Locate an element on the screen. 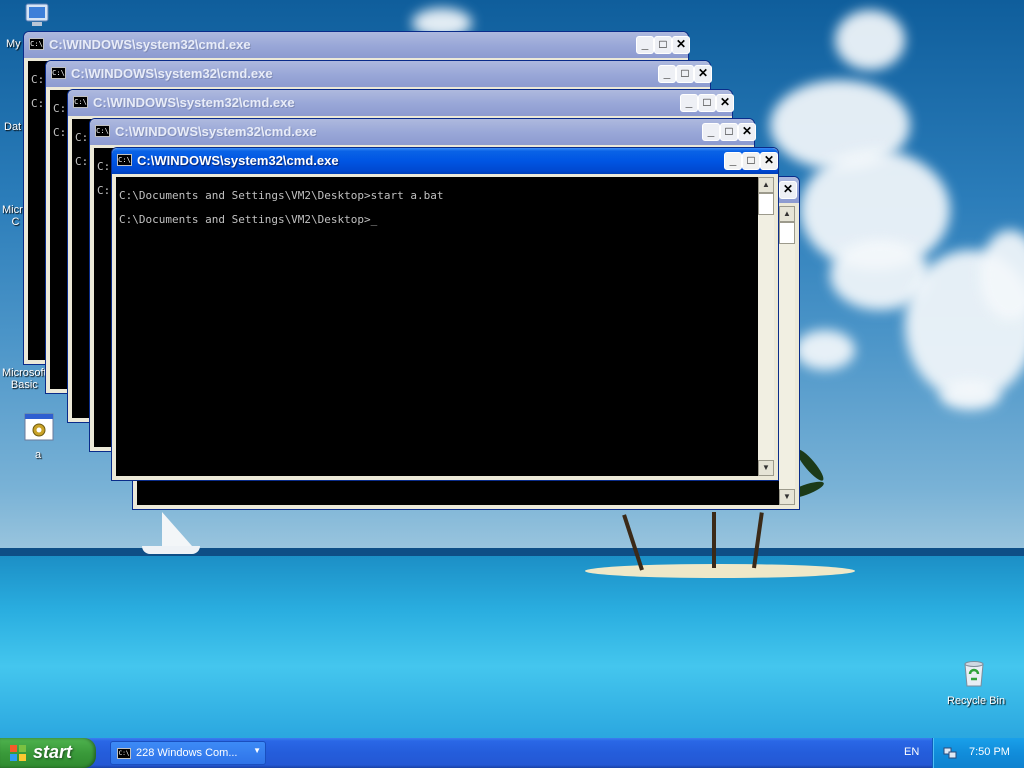  start-button: start is located at coordinates (48, 753).